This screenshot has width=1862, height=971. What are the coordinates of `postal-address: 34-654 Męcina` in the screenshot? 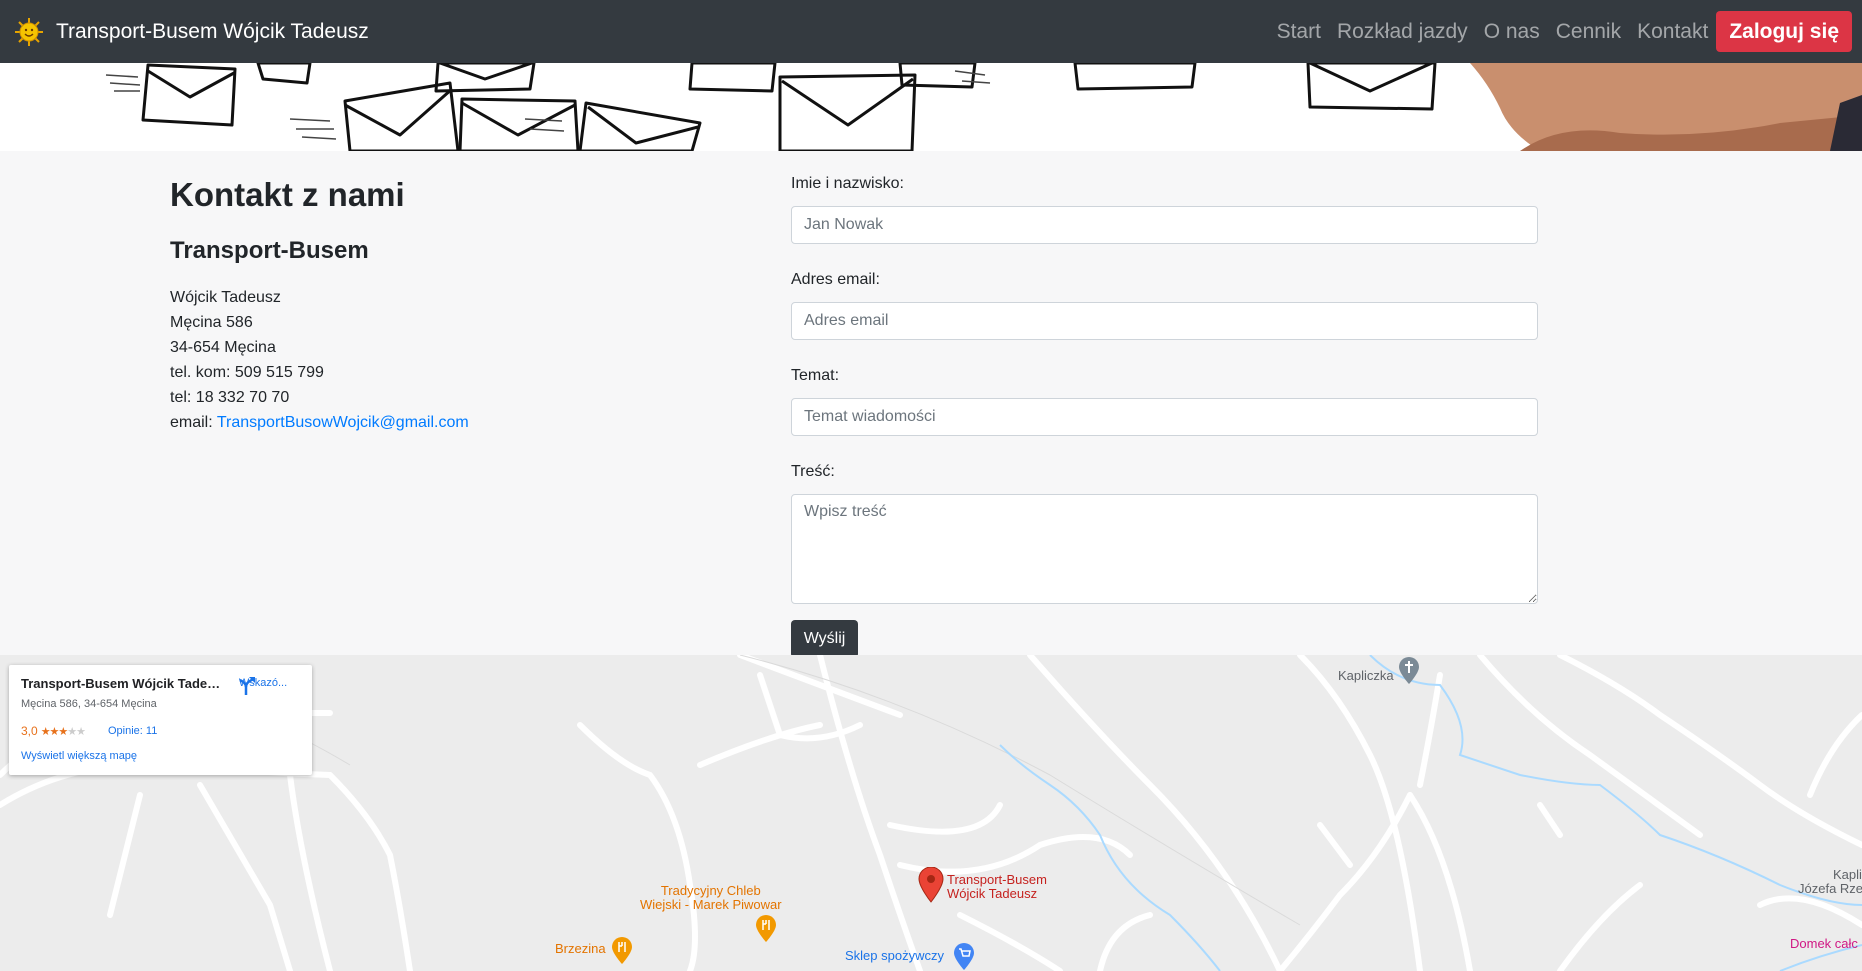 It's located at (223, 347).